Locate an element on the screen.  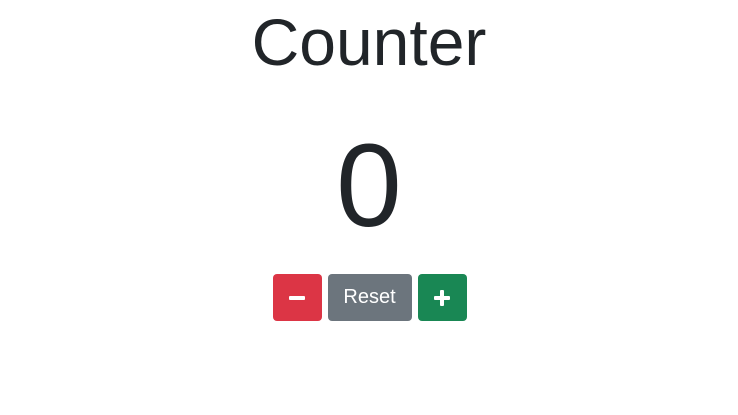
page-title: Counter is located at coordinates (369, 42).